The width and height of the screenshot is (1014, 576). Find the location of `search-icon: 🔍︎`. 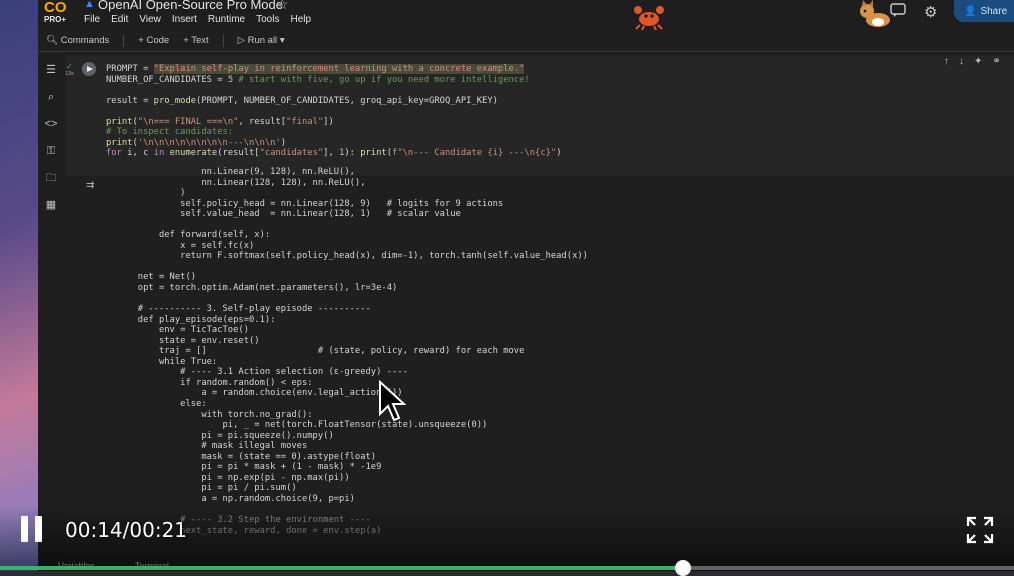

search-icon: 🔍︎ is located at coordinates (52, 40).